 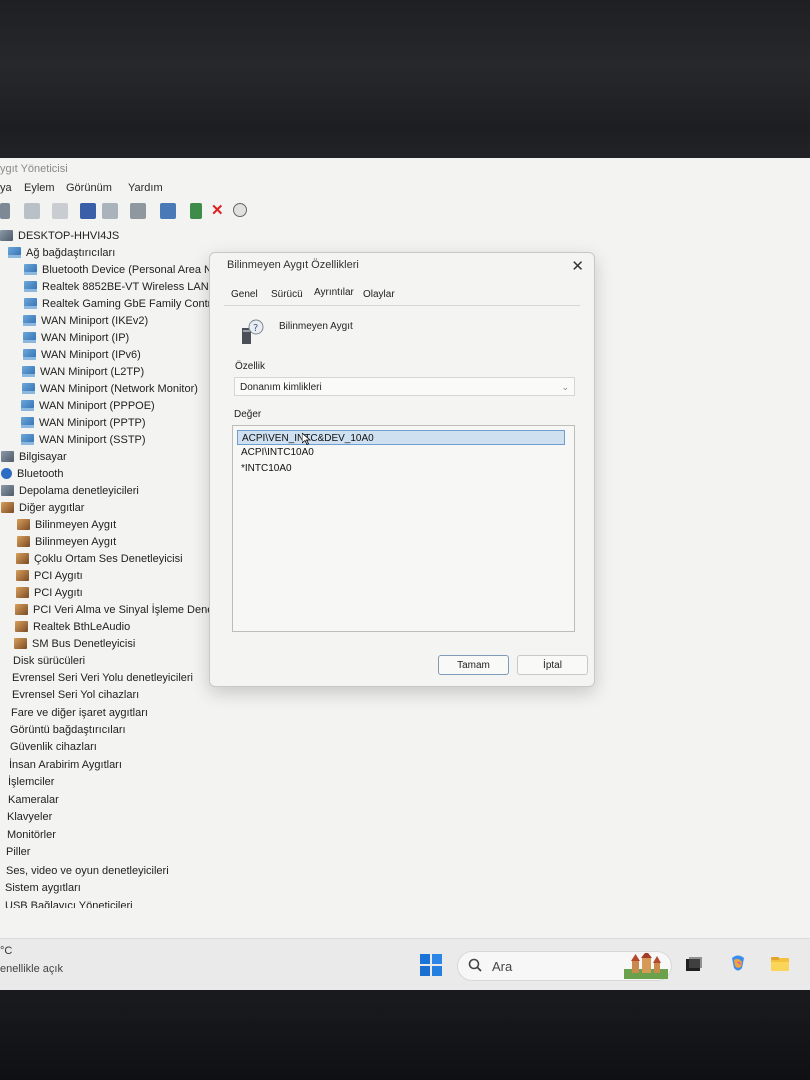 What do you see at coordinates (473, 665) in the screenshot?
I see `ok-button: Tamam` at bounding box center [473, 665].